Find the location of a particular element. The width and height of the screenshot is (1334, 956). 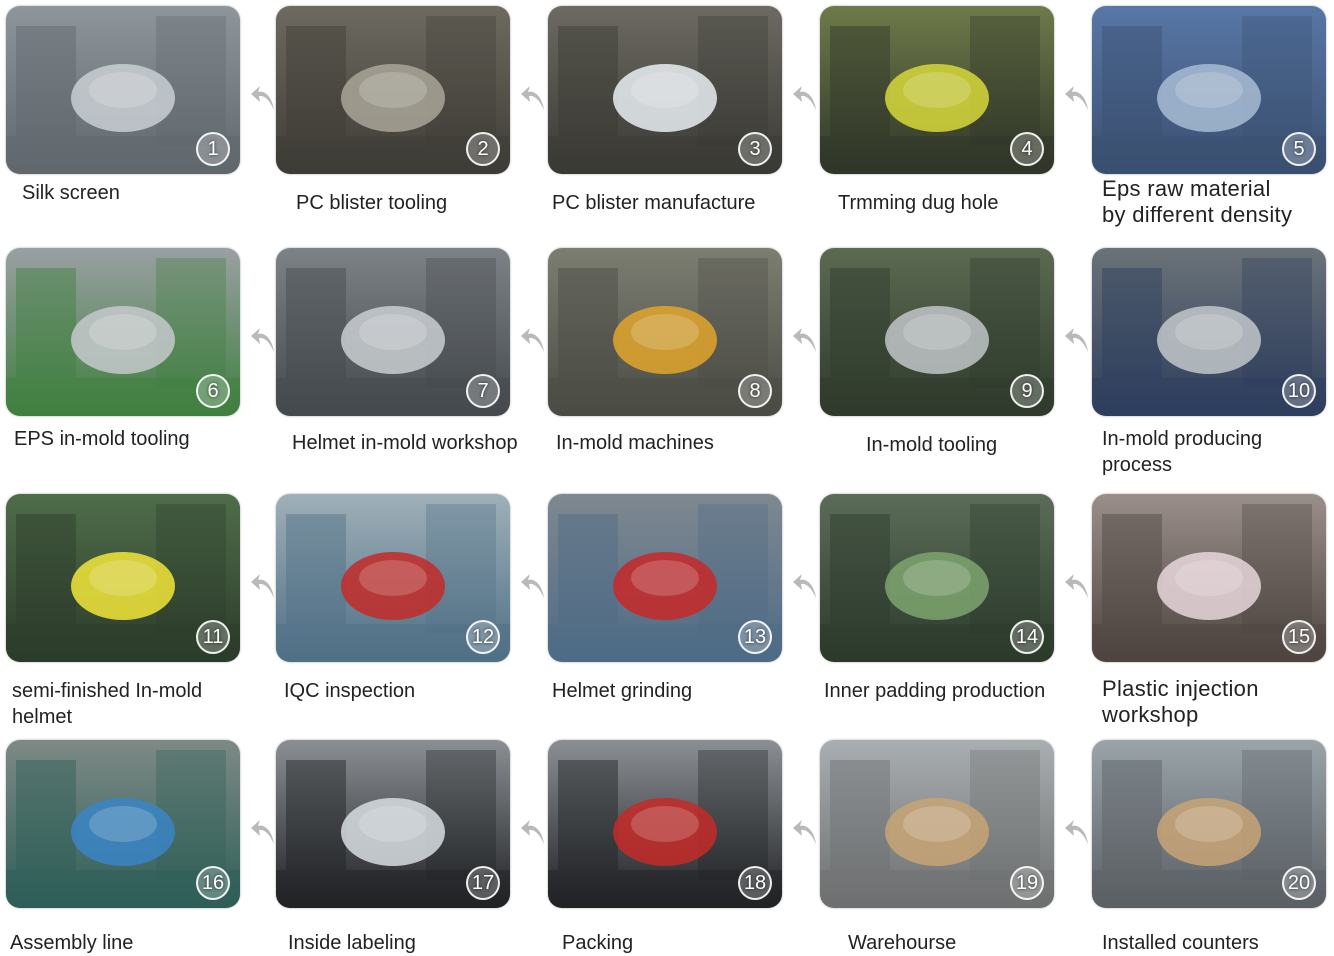

step-number-badge: 1 is located at coordinates (213, 149).